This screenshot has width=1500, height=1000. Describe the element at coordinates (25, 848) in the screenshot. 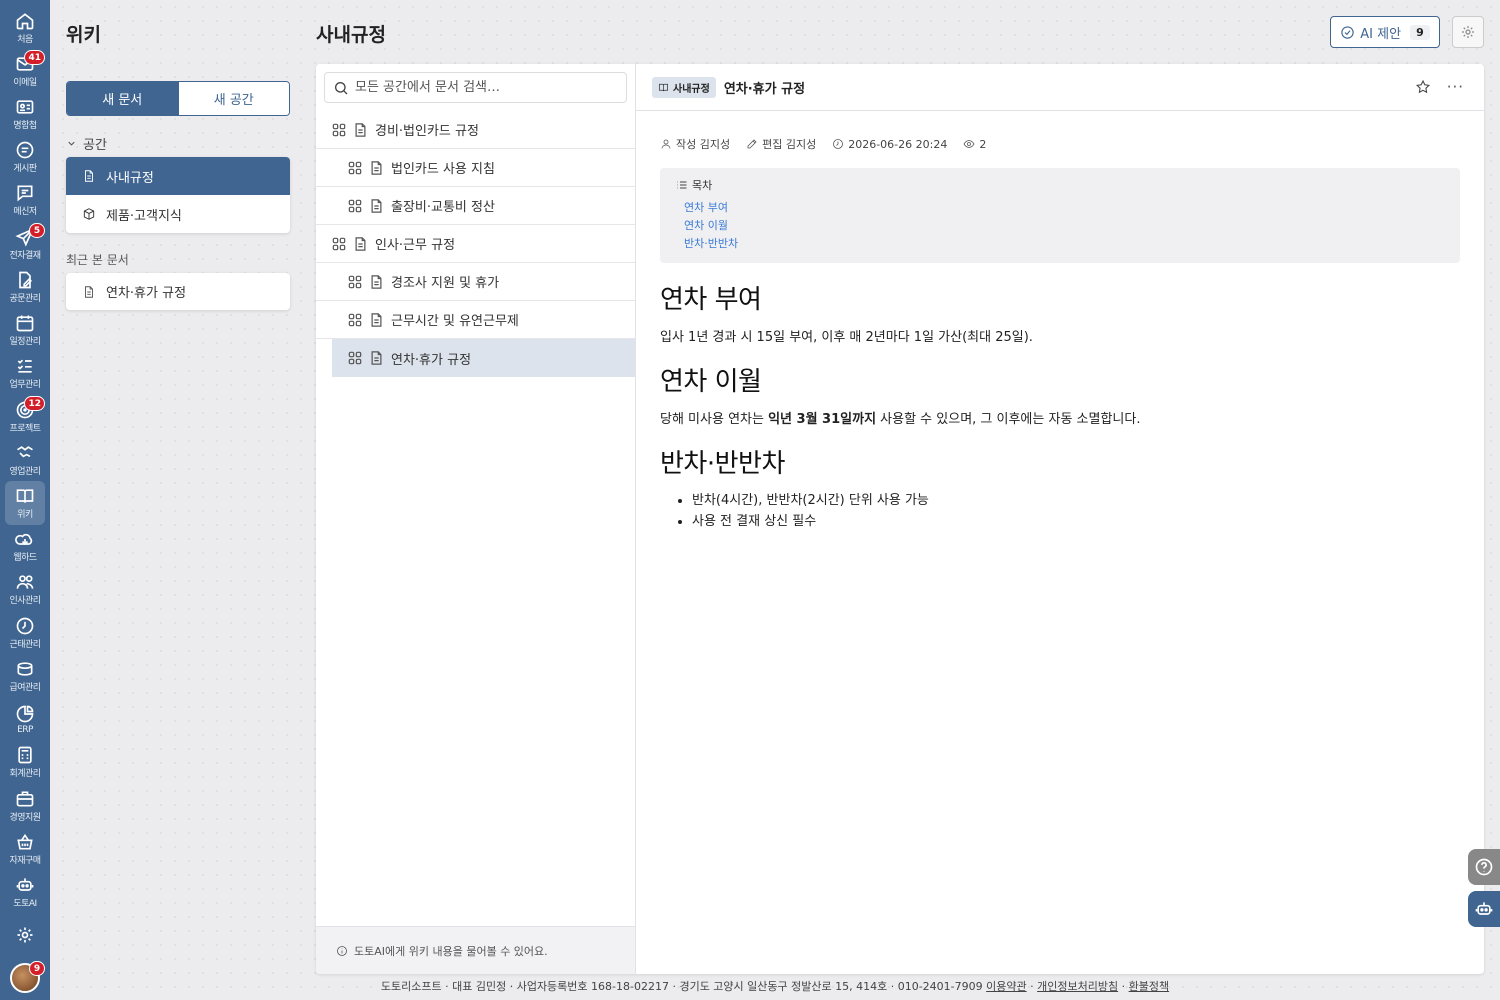

I see `rail-item-purchase: 자재구매` at that location.